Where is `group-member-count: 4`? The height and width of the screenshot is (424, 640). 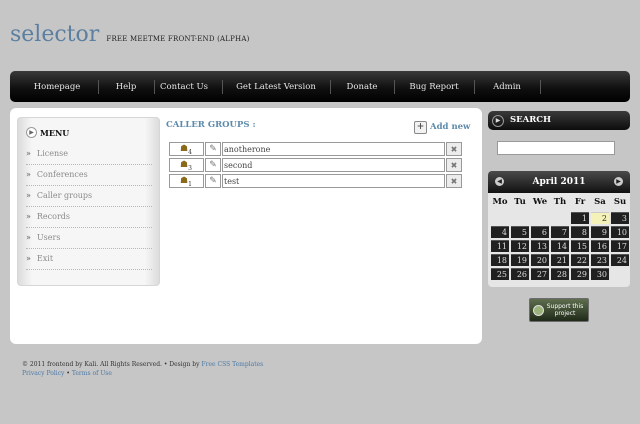 group-member-count: 4 is located at coordinates (190, 152).